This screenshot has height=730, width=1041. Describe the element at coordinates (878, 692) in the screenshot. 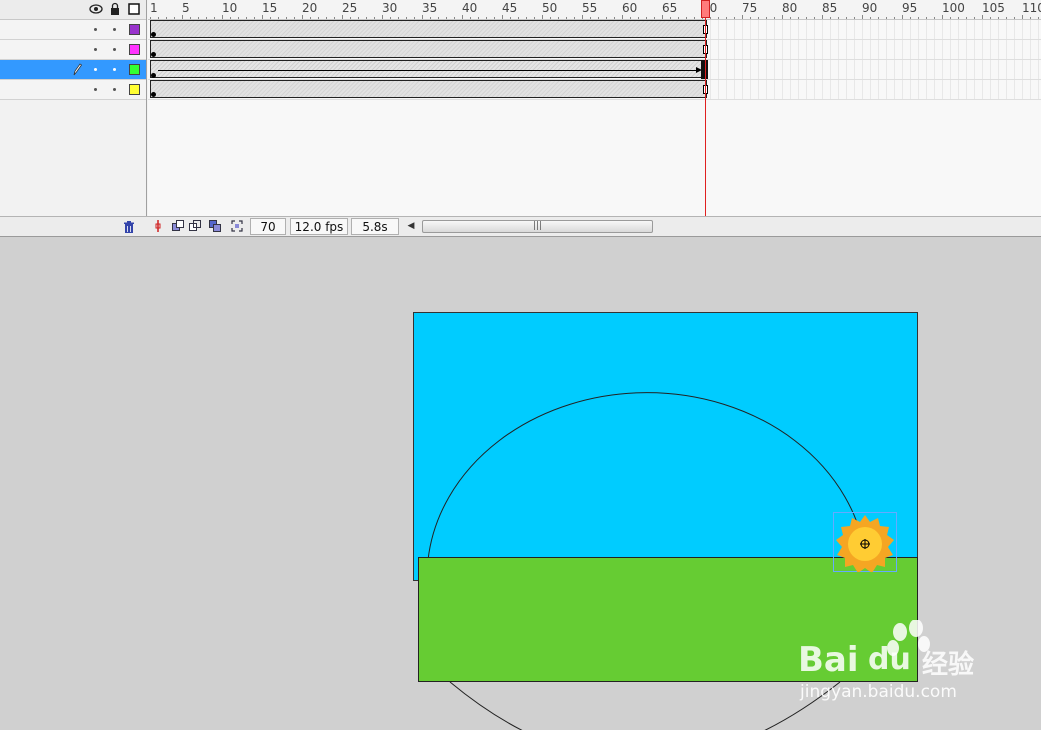

I see `watermark-url: jingyan.baidu.com` at that location.